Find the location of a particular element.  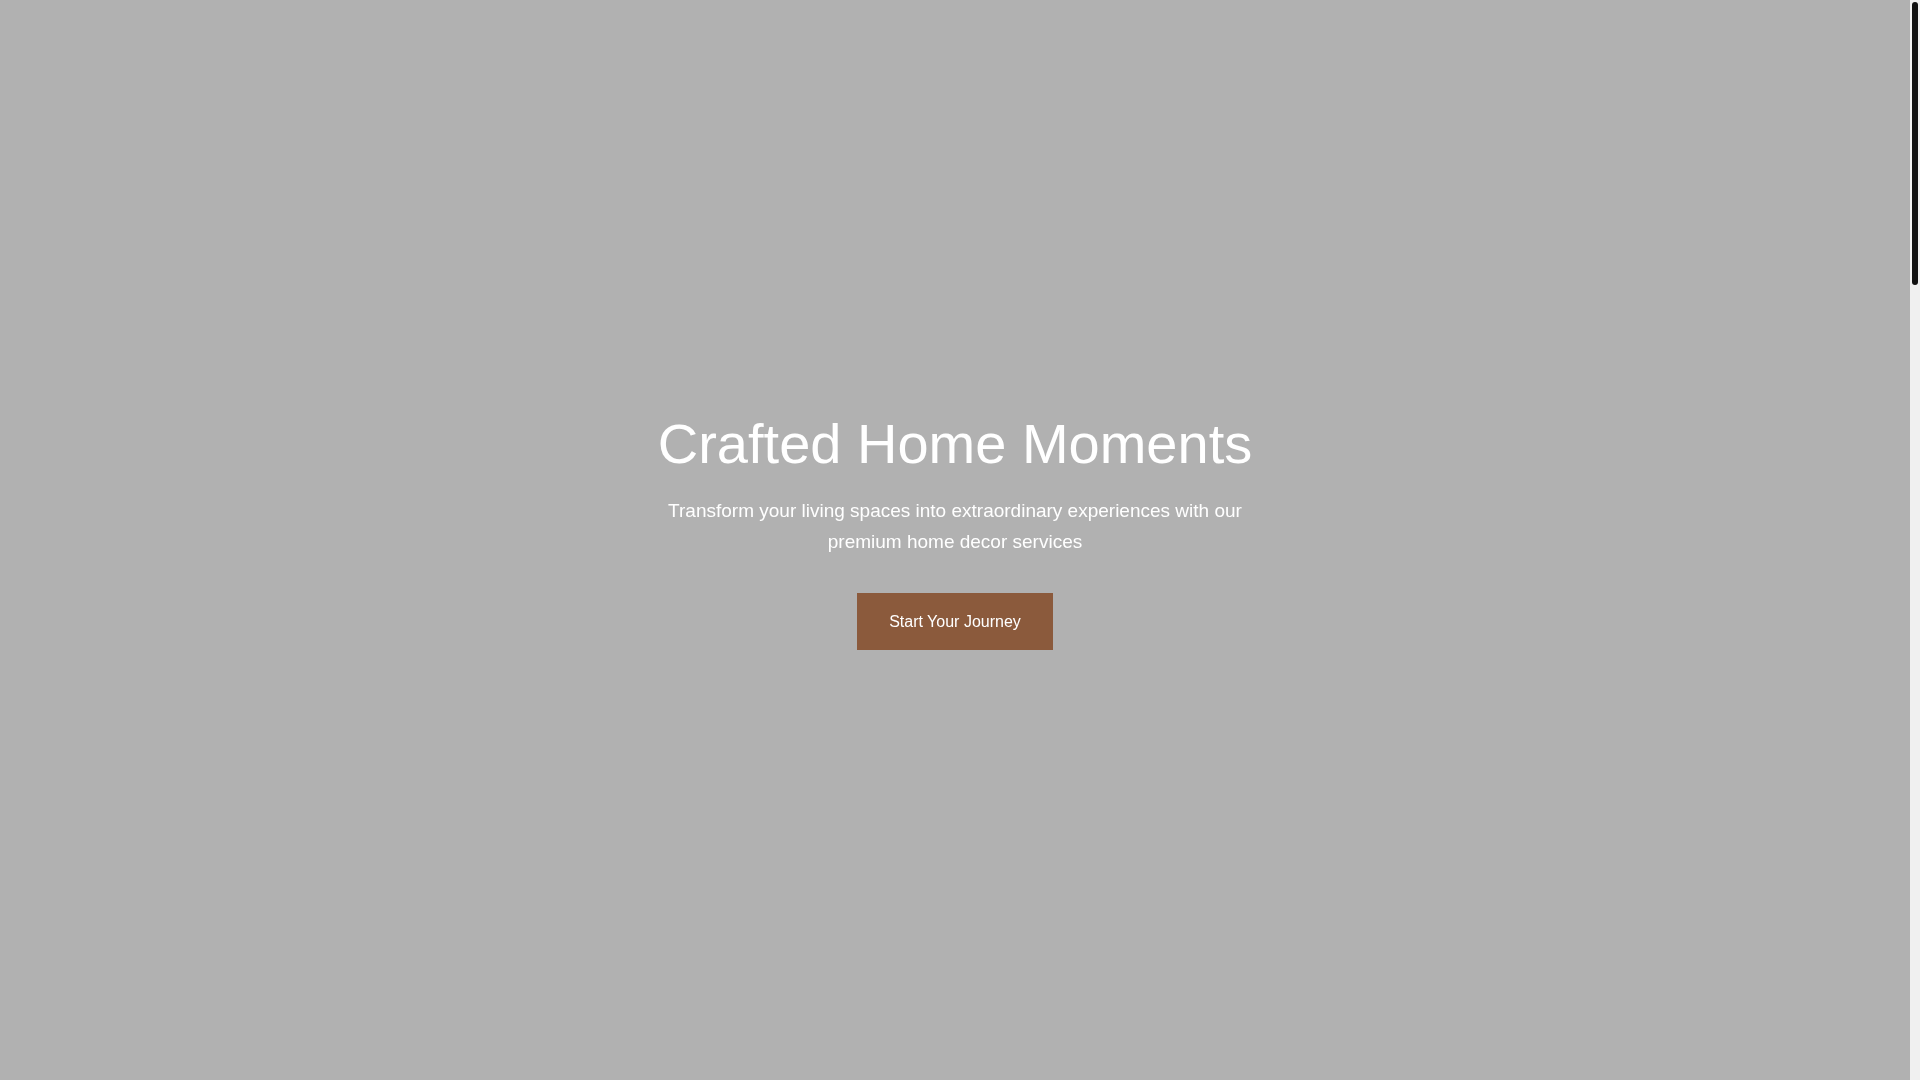

hero-title: Crafted Home Moments is located at coordinates (955, 443).